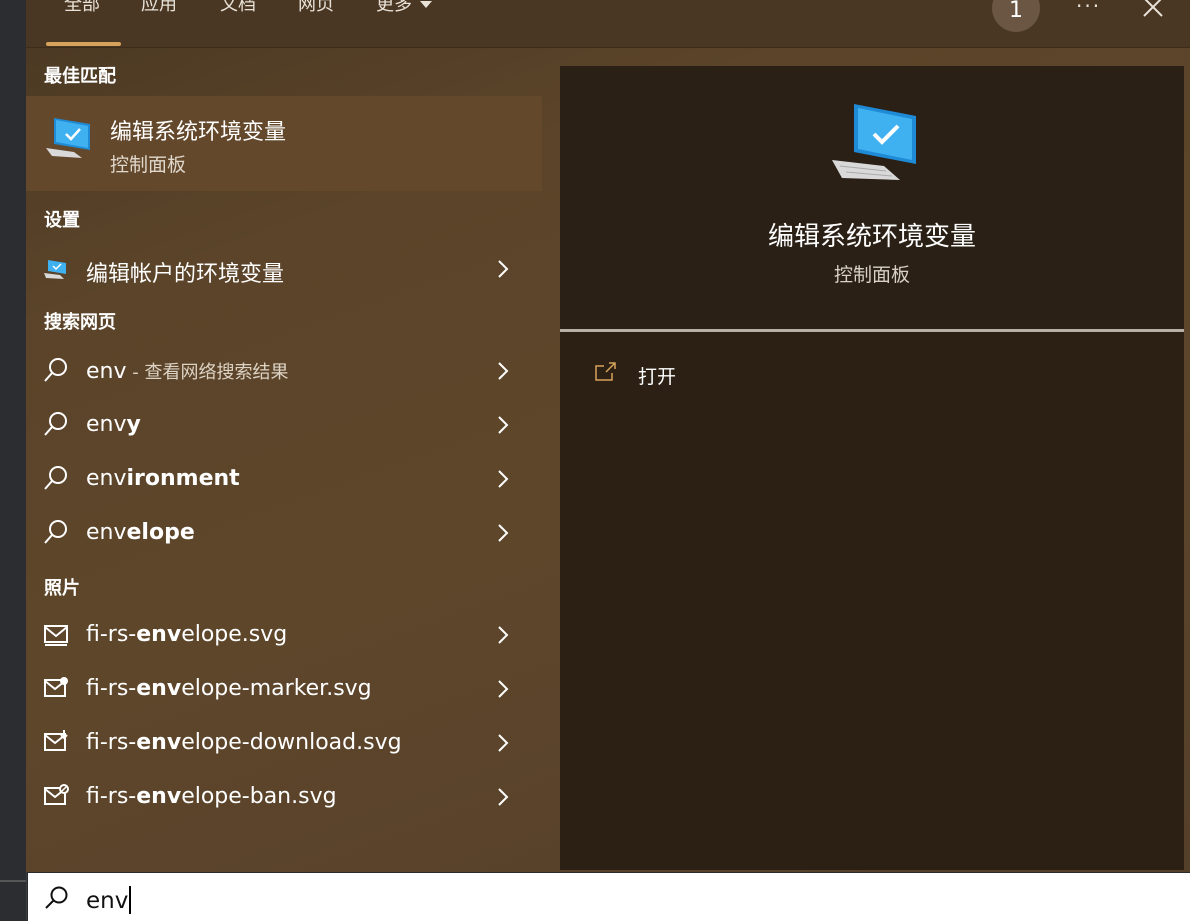 The height and width of the screenshot is (921, 1190). I want to click on tab-all: 全部, so click(82, 23).